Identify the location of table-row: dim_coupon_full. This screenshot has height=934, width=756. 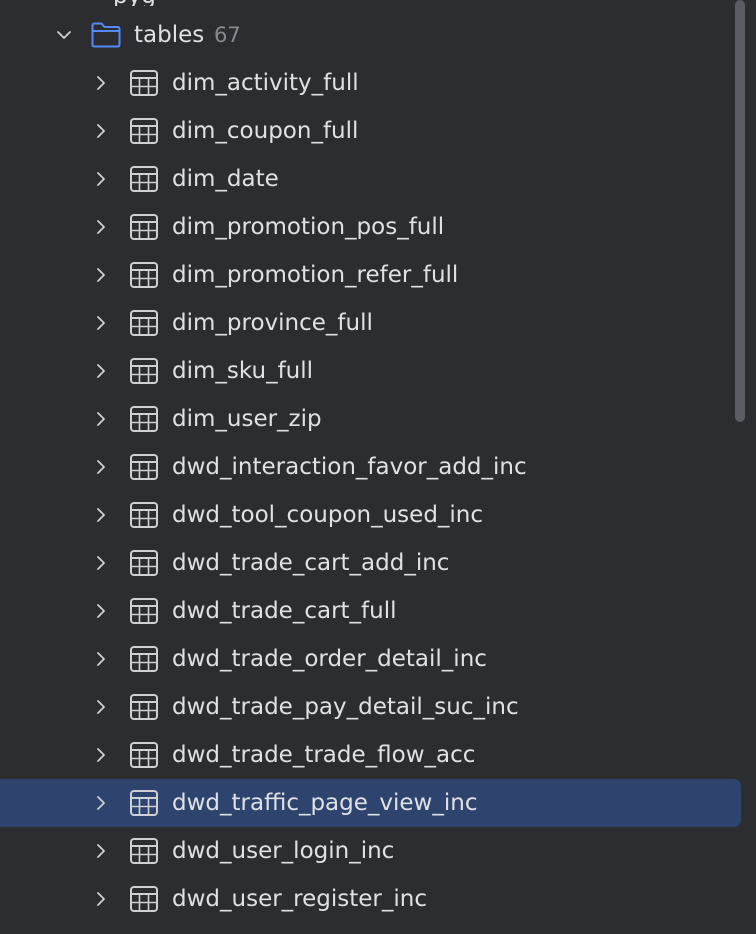
(370, 131).